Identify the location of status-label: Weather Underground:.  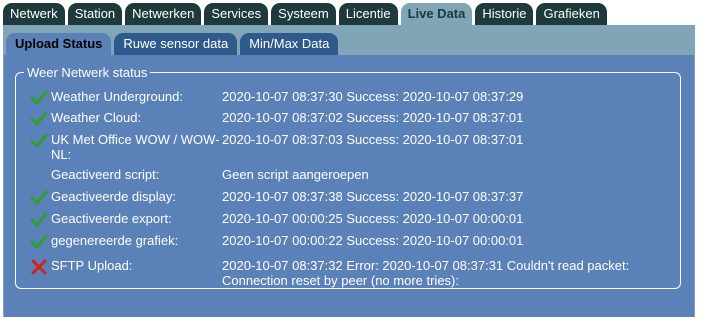
(117, 96).